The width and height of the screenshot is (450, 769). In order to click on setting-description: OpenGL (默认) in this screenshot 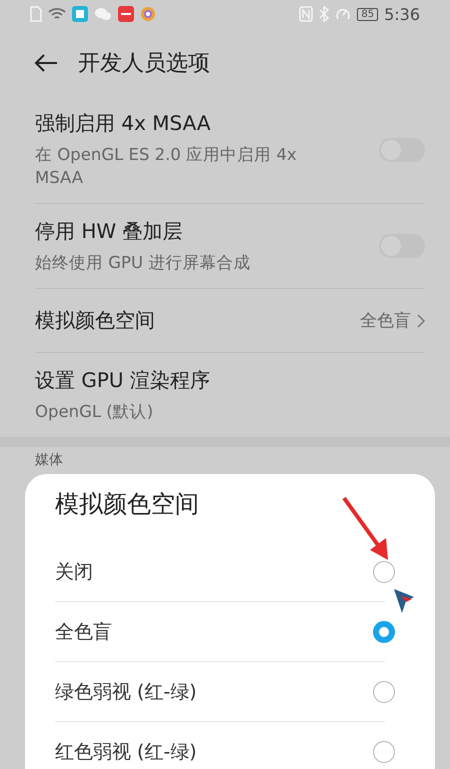, I will do `click(94, 412)`.